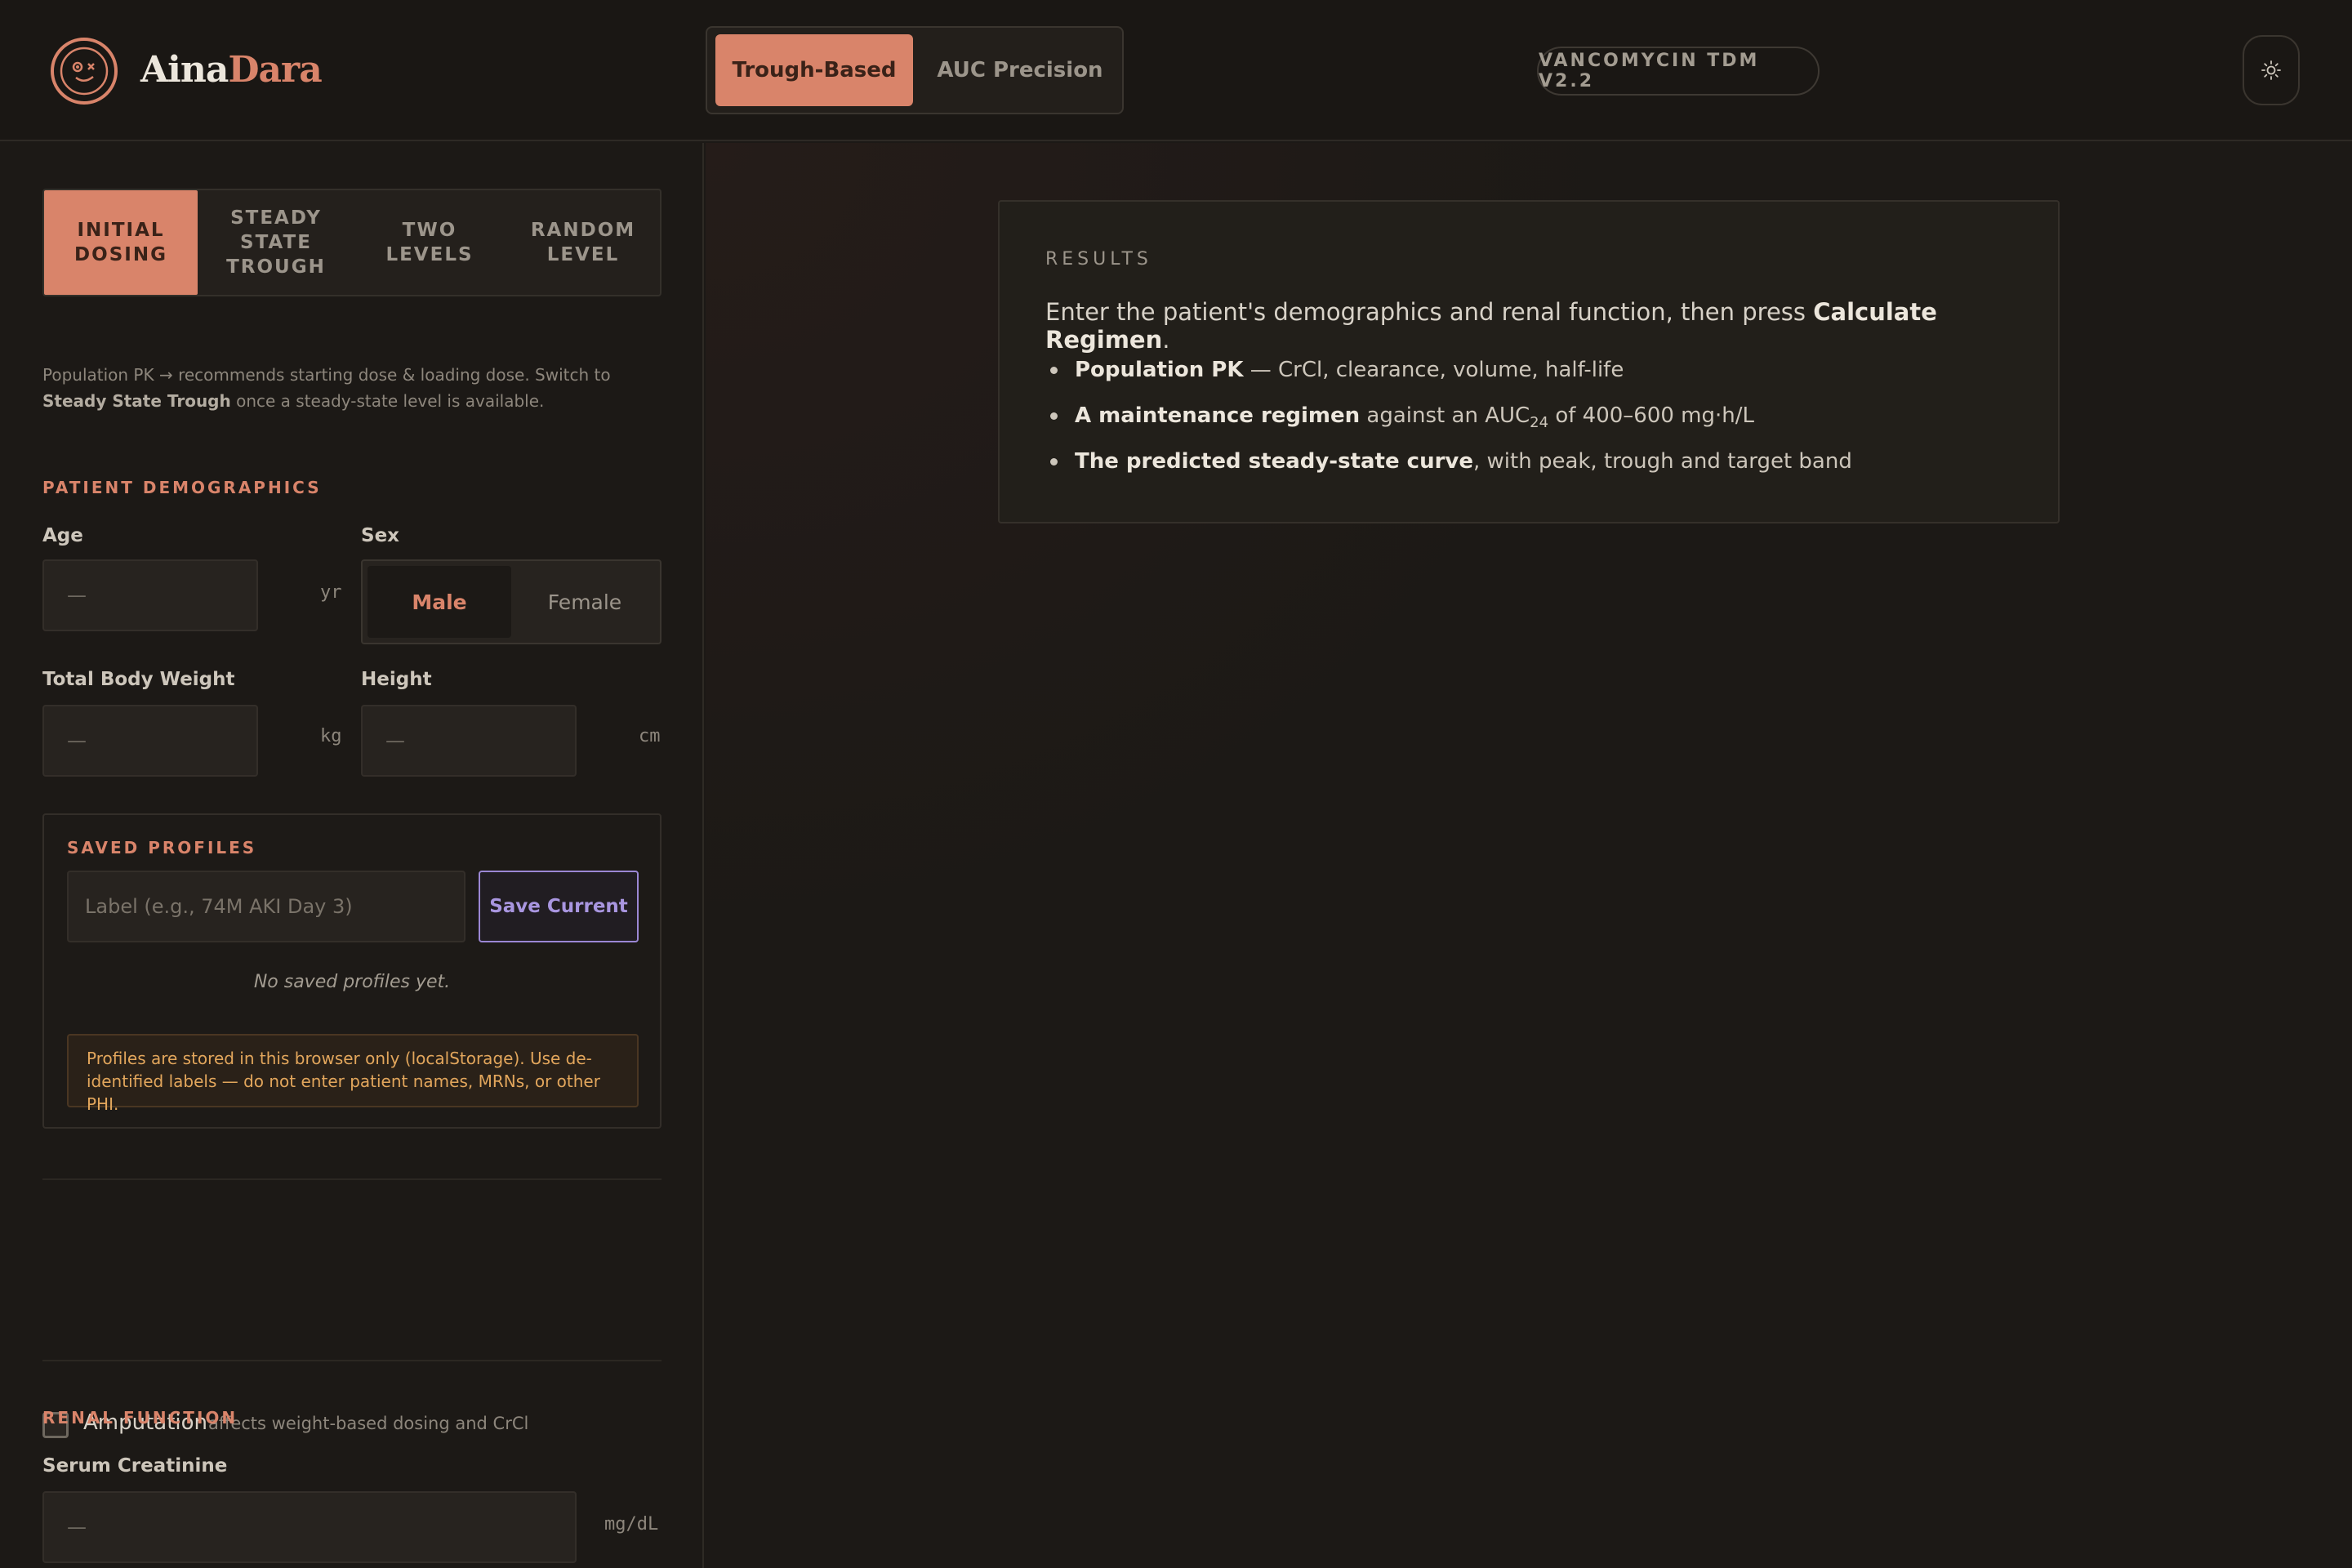  What do you see at coordinates (1651, 415) in the screenshot?
I see `item-text-end: of 400–600 mg·h/L` at bounding box center [1651, 415].